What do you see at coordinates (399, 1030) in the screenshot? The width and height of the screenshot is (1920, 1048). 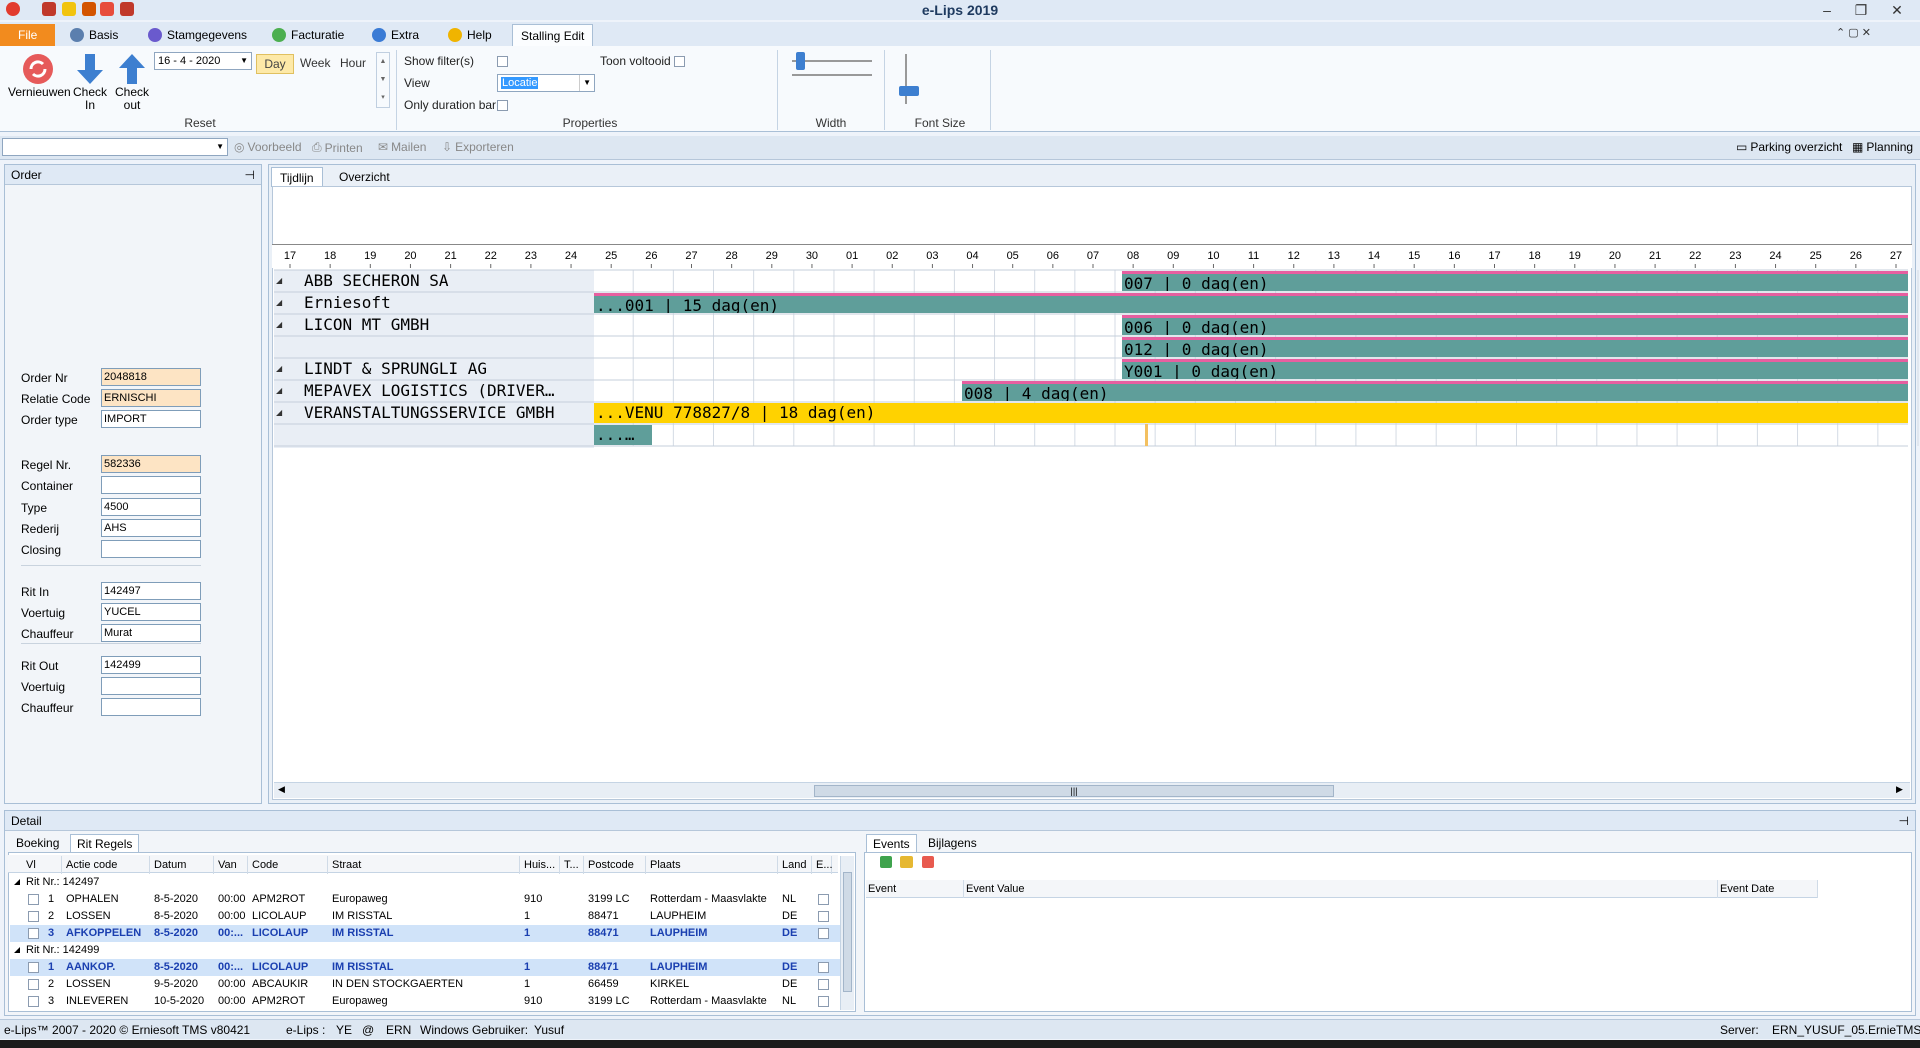 I see `ern-label: ERN` at bounding box center [399, 1030].